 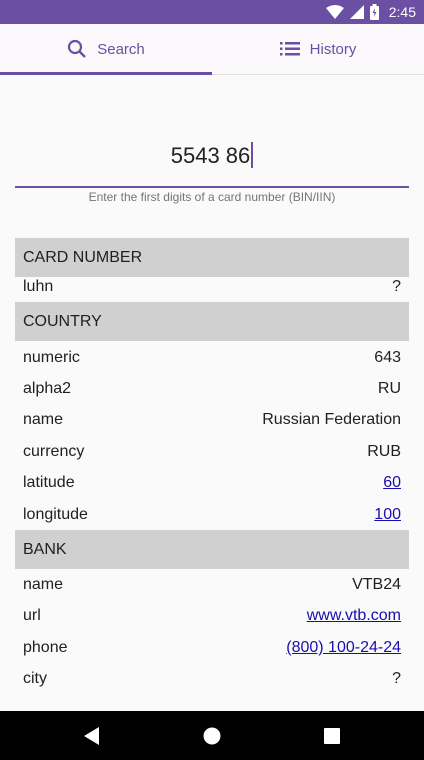 I want to click on card-number-input: 5543 86, so click(x=212, y=163).